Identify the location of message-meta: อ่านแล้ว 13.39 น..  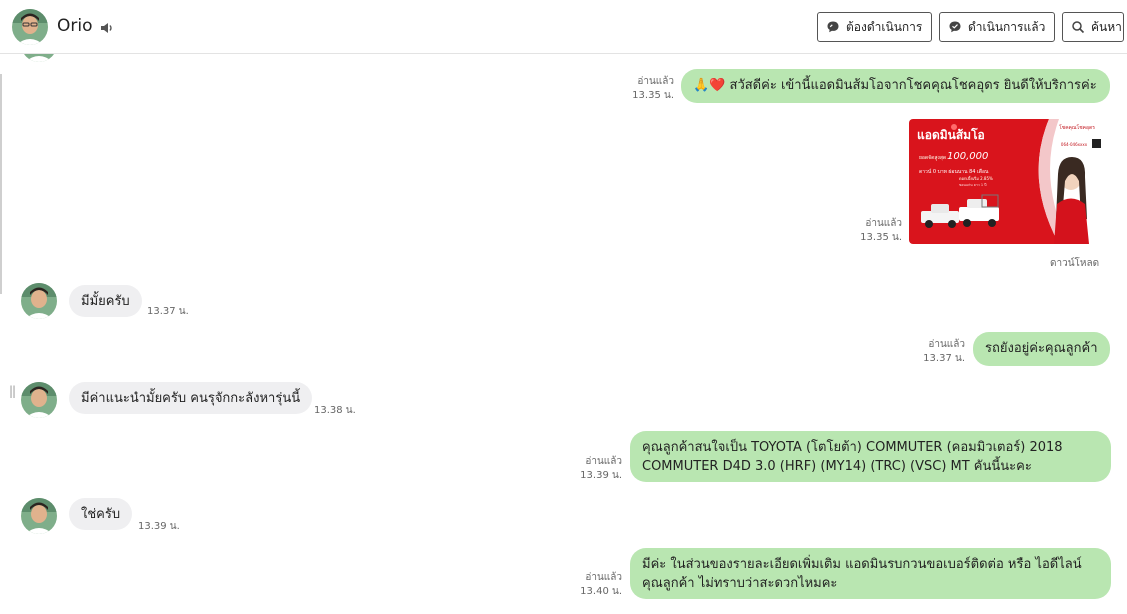
(599, 469).